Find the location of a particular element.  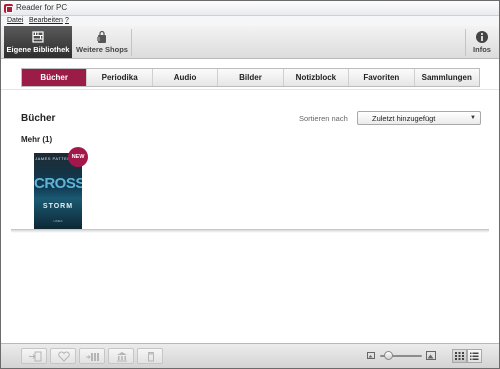

sort-dropdown: Zuletzt hinzugefügt ▼ is located at coordinates (419, 118).